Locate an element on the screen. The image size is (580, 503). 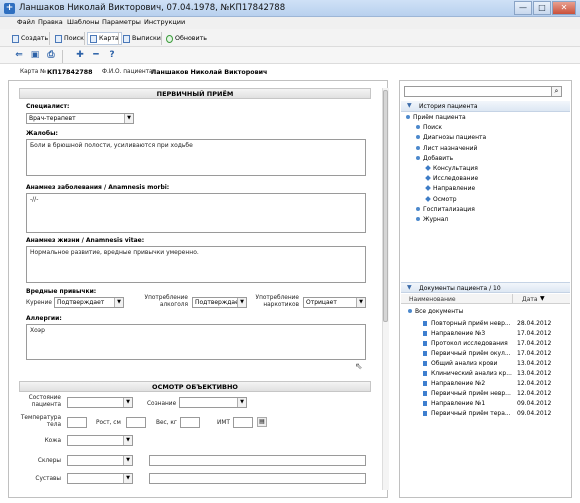
history-item: Исследование is located at coordinates (452, 179).